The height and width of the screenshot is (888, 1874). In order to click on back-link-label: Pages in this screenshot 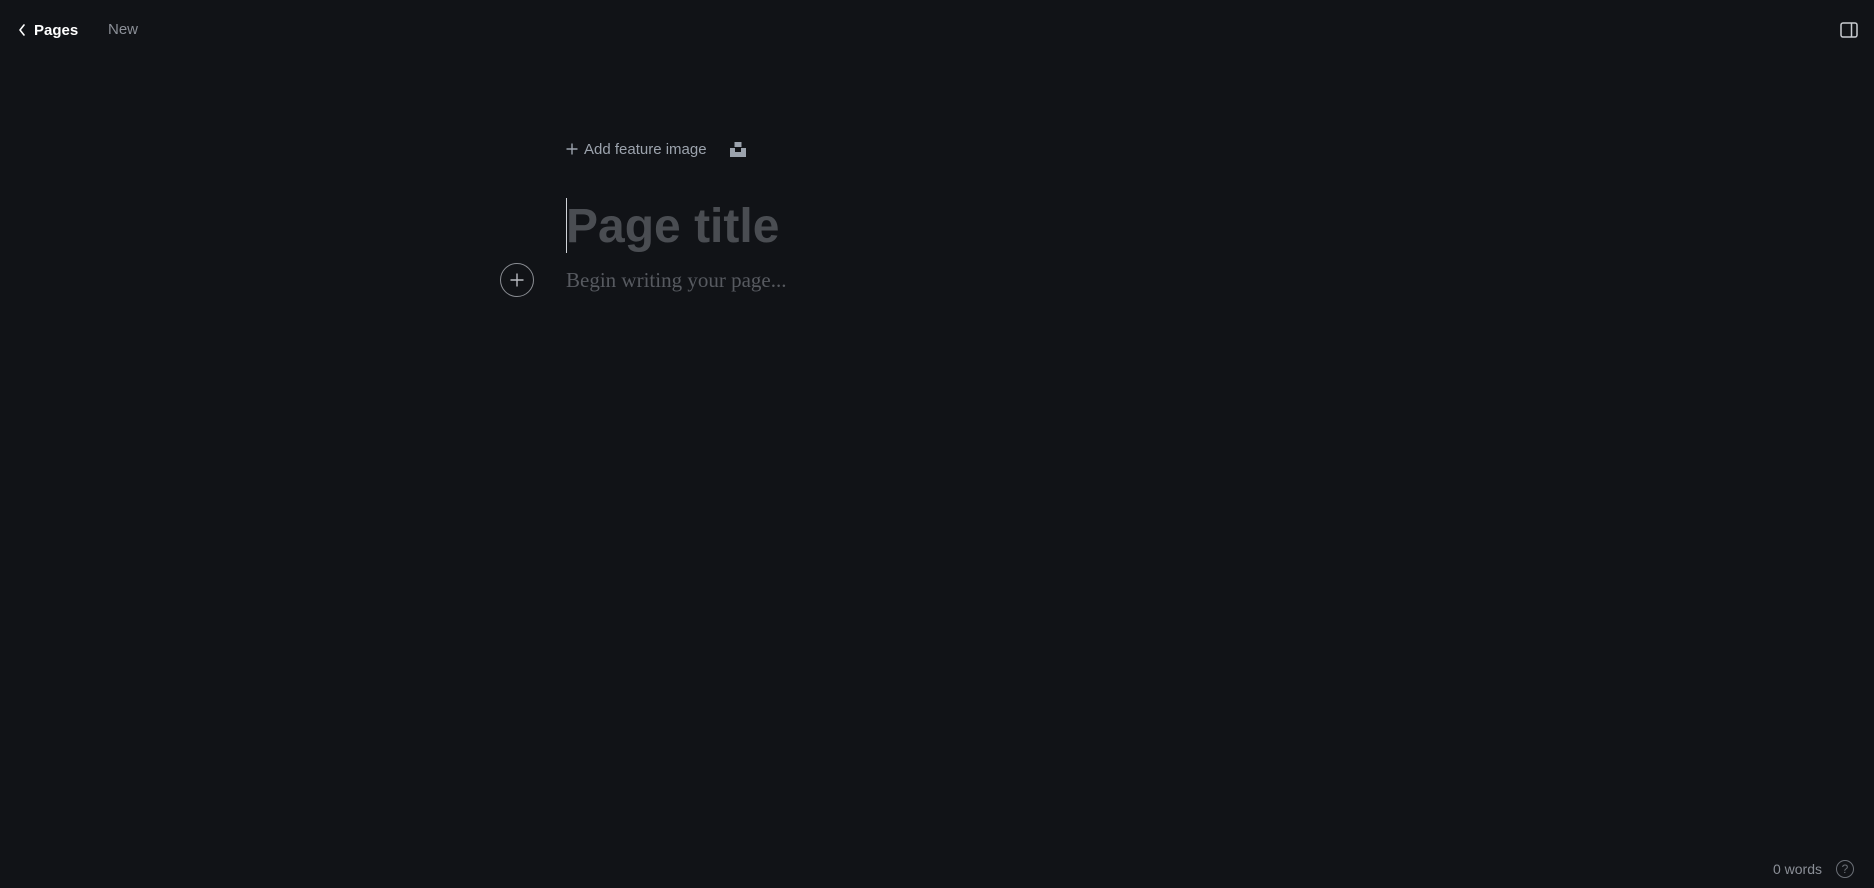, I will do `click(56, 30)`.